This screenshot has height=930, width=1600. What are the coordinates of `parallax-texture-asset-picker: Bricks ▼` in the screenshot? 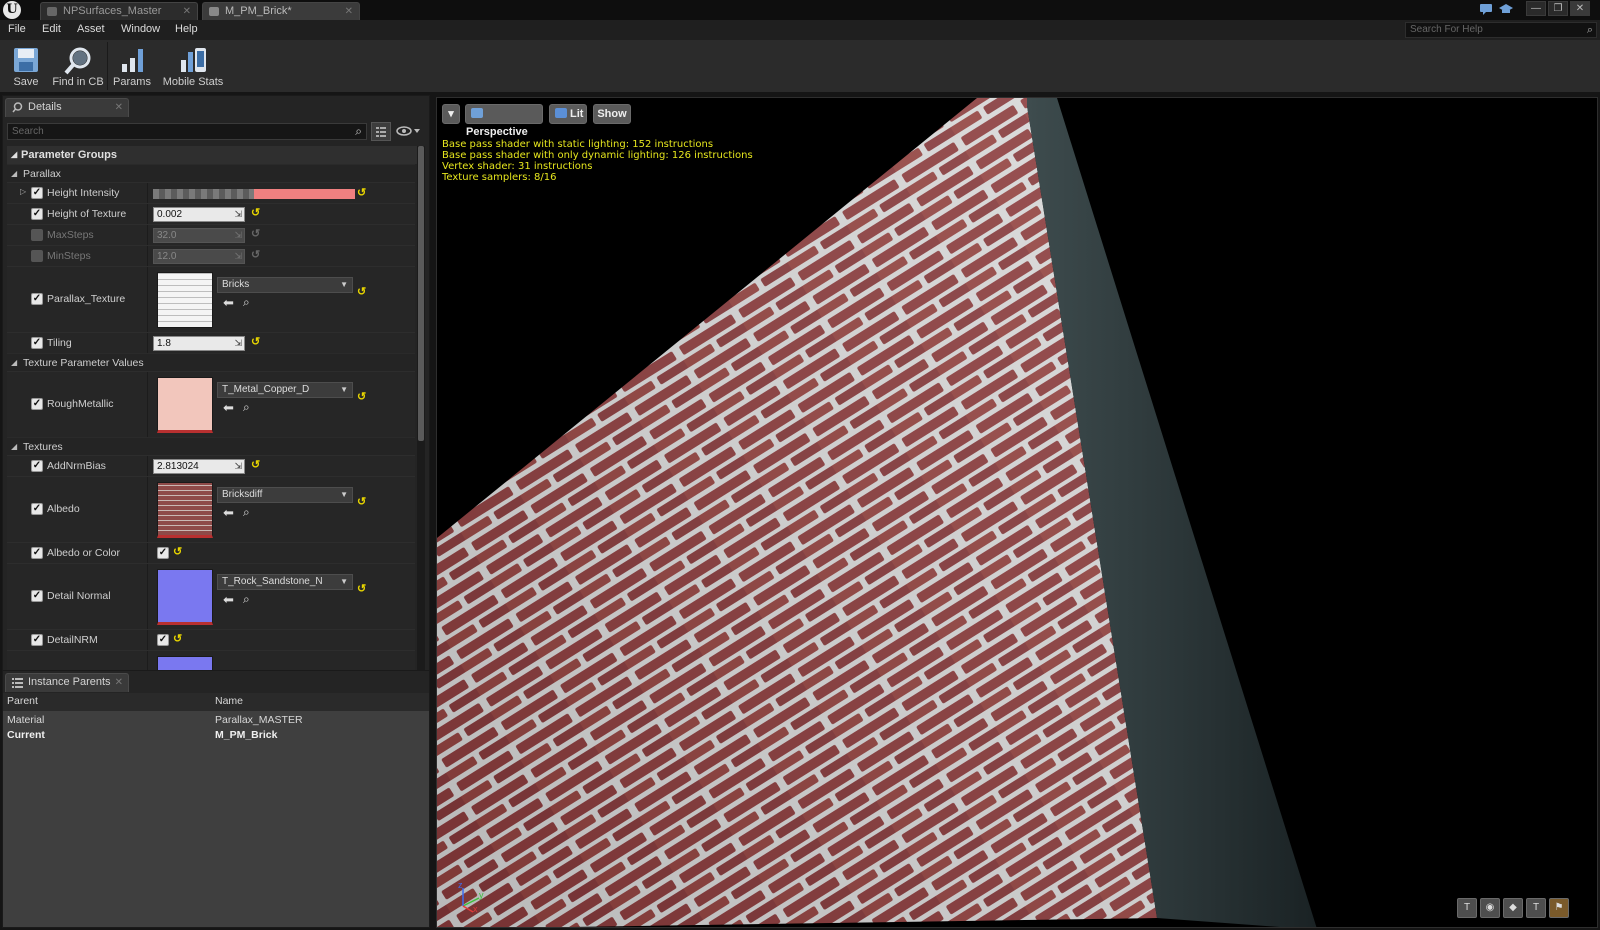 It's located at (285, 285).